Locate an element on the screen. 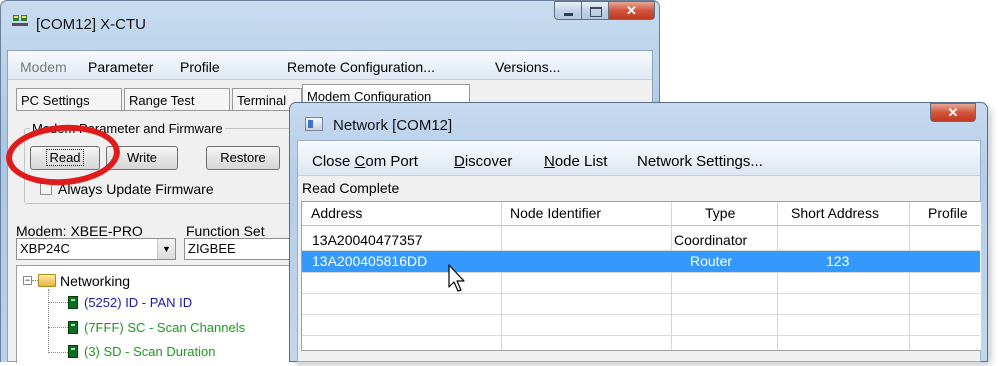 Image resolution: width=998 pixels, height=366 pixels. function-set-select-value: ZIGBEE is located at coordinates (212, 248).